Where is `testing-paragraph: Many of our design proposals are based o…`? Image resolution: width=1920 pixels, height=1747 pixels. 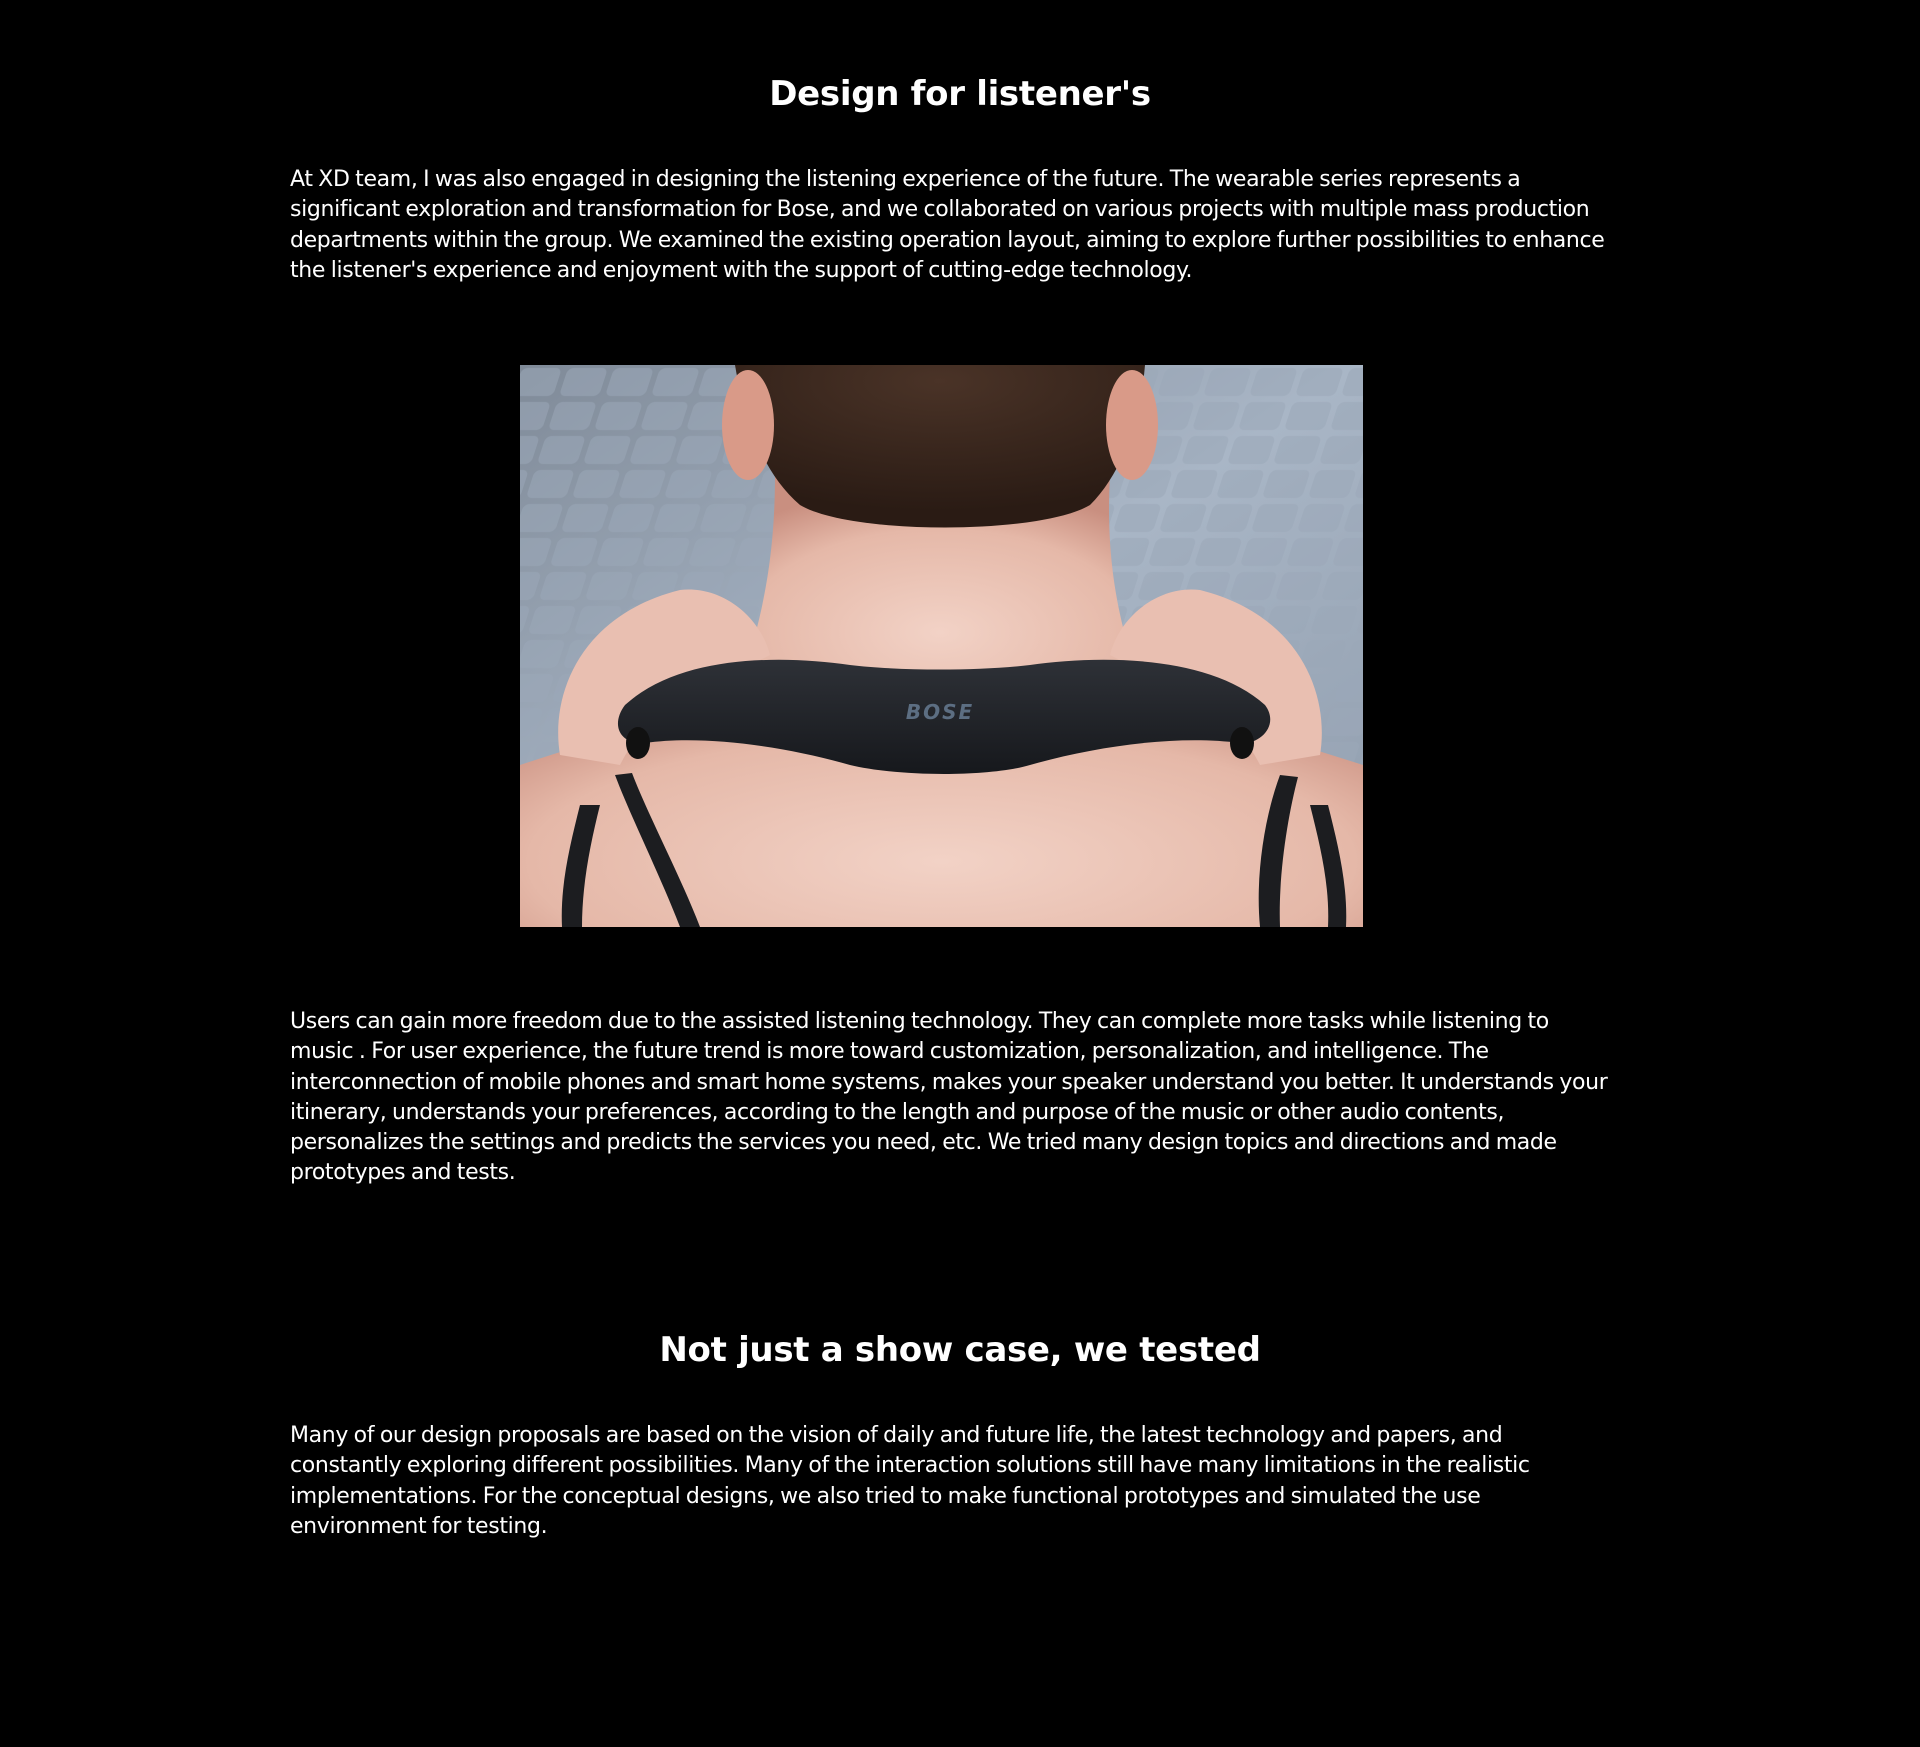 testing-paragraph: Many of our design proposals are based o… is located at coordinates (910, 1481).